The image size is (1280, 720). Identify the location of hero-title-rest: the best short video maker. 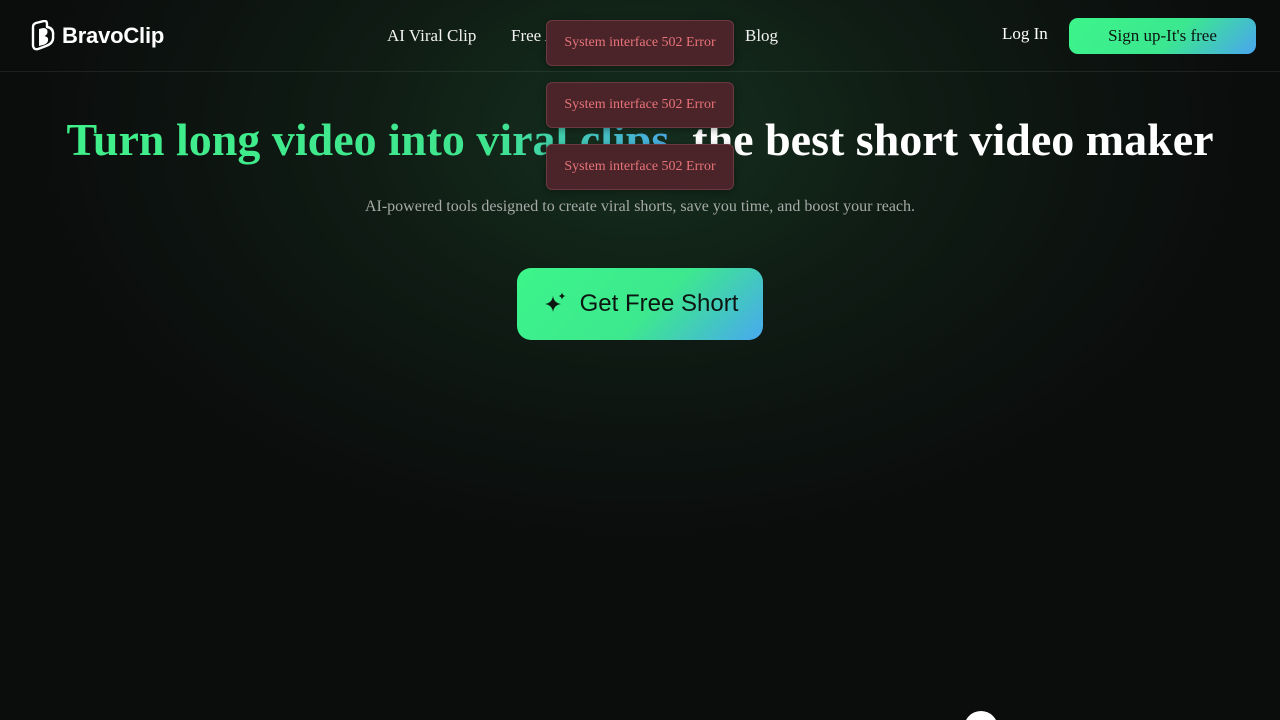
(953, 139).